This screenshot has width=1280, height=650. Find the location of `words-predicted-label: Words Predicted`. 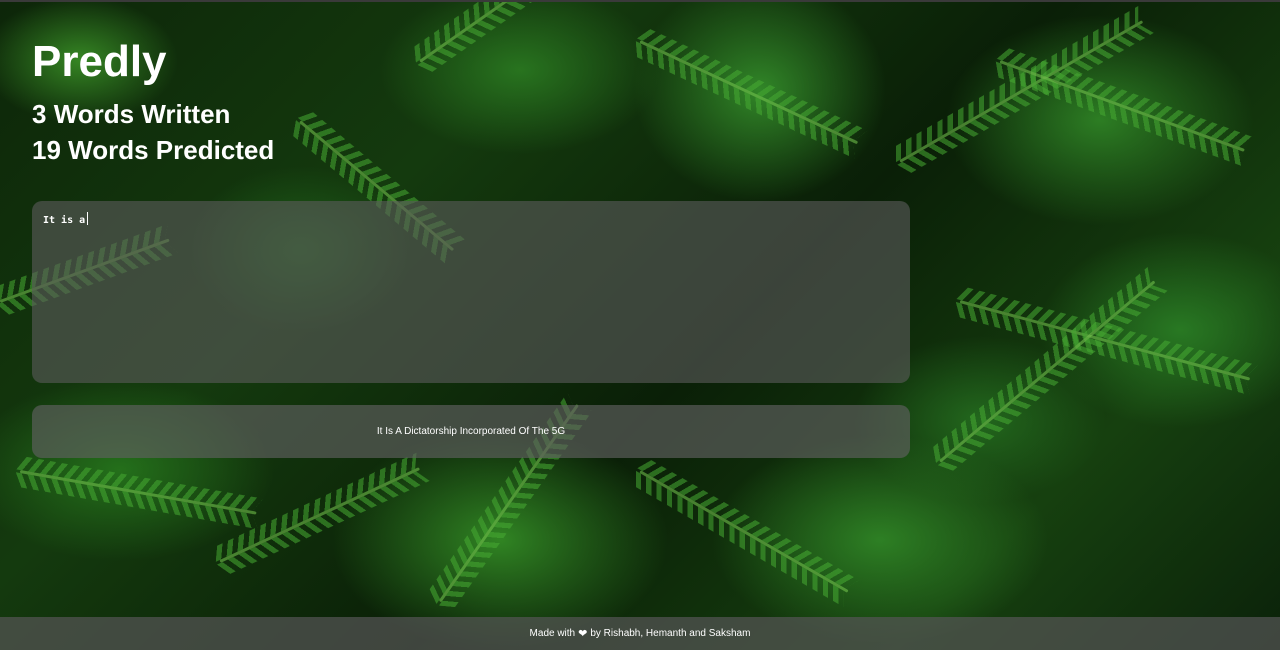

words-predicted-label: Words Predicted is located at coordinates (171, 150).